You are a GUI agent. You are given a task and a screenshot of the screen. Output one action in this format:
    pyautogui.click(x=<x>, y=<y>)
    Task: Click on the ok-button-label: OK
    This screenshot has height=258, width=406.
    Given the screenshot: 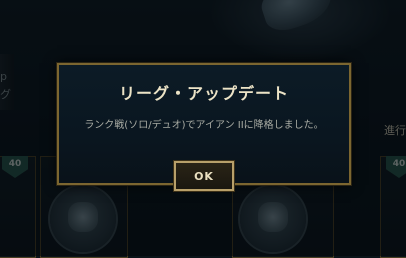 What is the action you would take?
    pyautogui.click(x=204, y=176)
    